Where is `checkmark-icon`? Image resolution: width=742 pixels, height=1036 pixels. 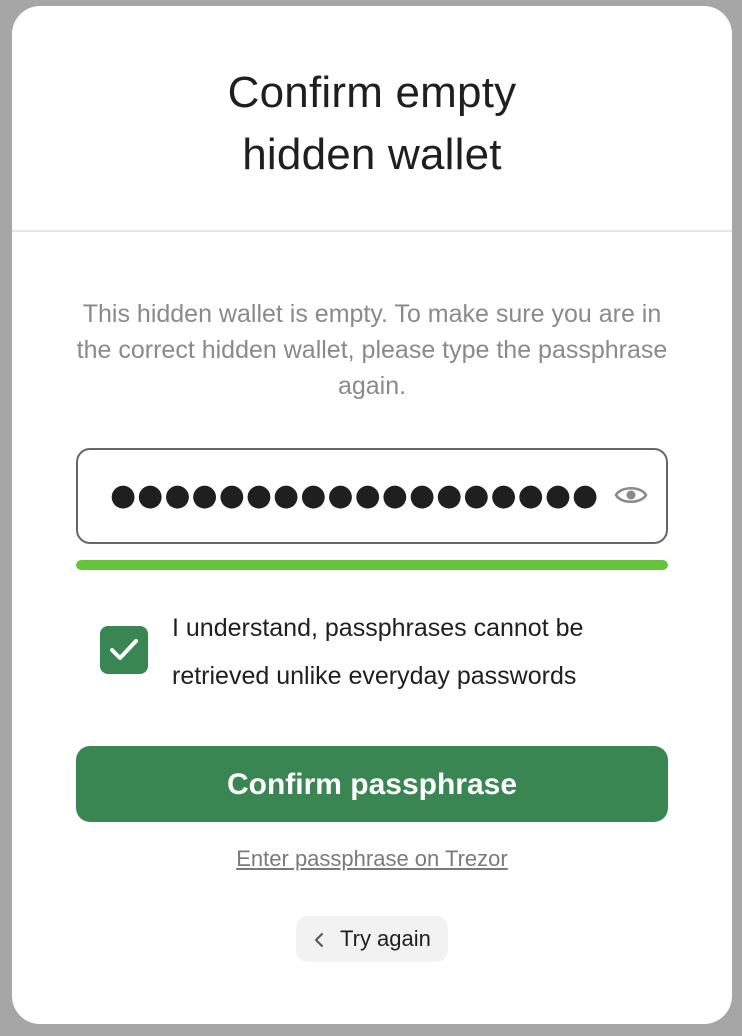 checkmark-icon is located at coordinates (124, 649).